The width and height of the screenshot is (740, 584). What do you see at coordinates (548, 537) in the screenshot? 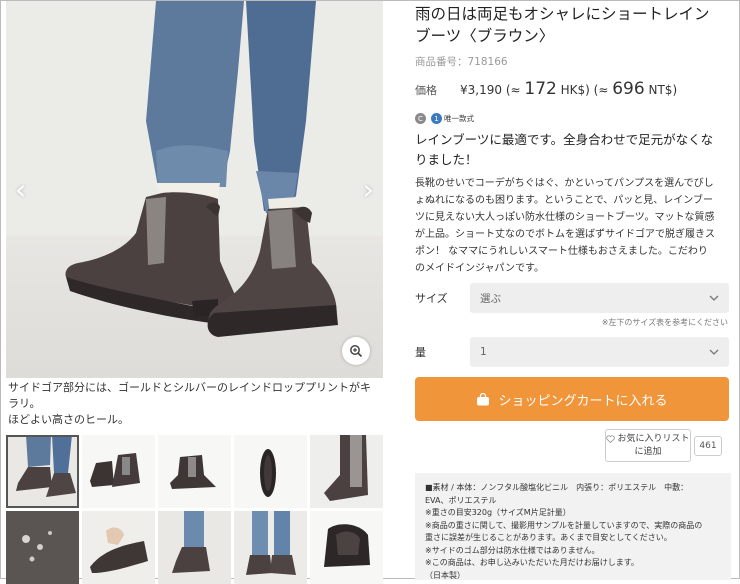
I see `spec-line: 重さに誤差が生じることがあります。あくまで目安としてください。` at bounding box center [548, 537].